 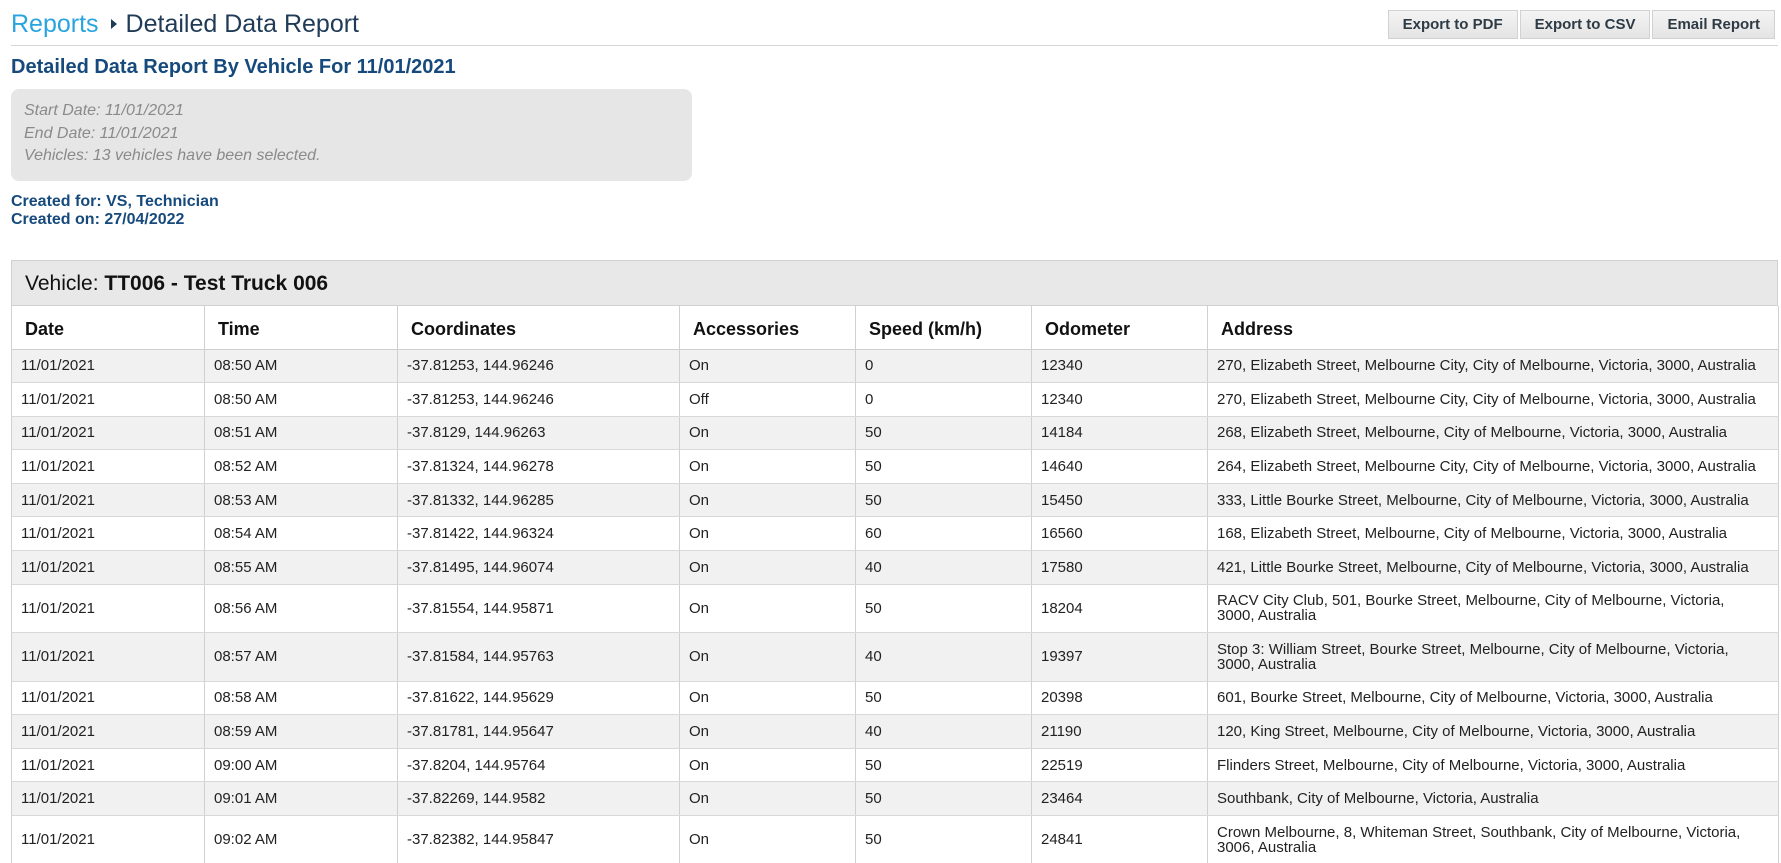 What do you see at coordinates (301, 698) in the screenshot?
I see `cell-time: 08:58 AM` at bounding box center [301, 698].